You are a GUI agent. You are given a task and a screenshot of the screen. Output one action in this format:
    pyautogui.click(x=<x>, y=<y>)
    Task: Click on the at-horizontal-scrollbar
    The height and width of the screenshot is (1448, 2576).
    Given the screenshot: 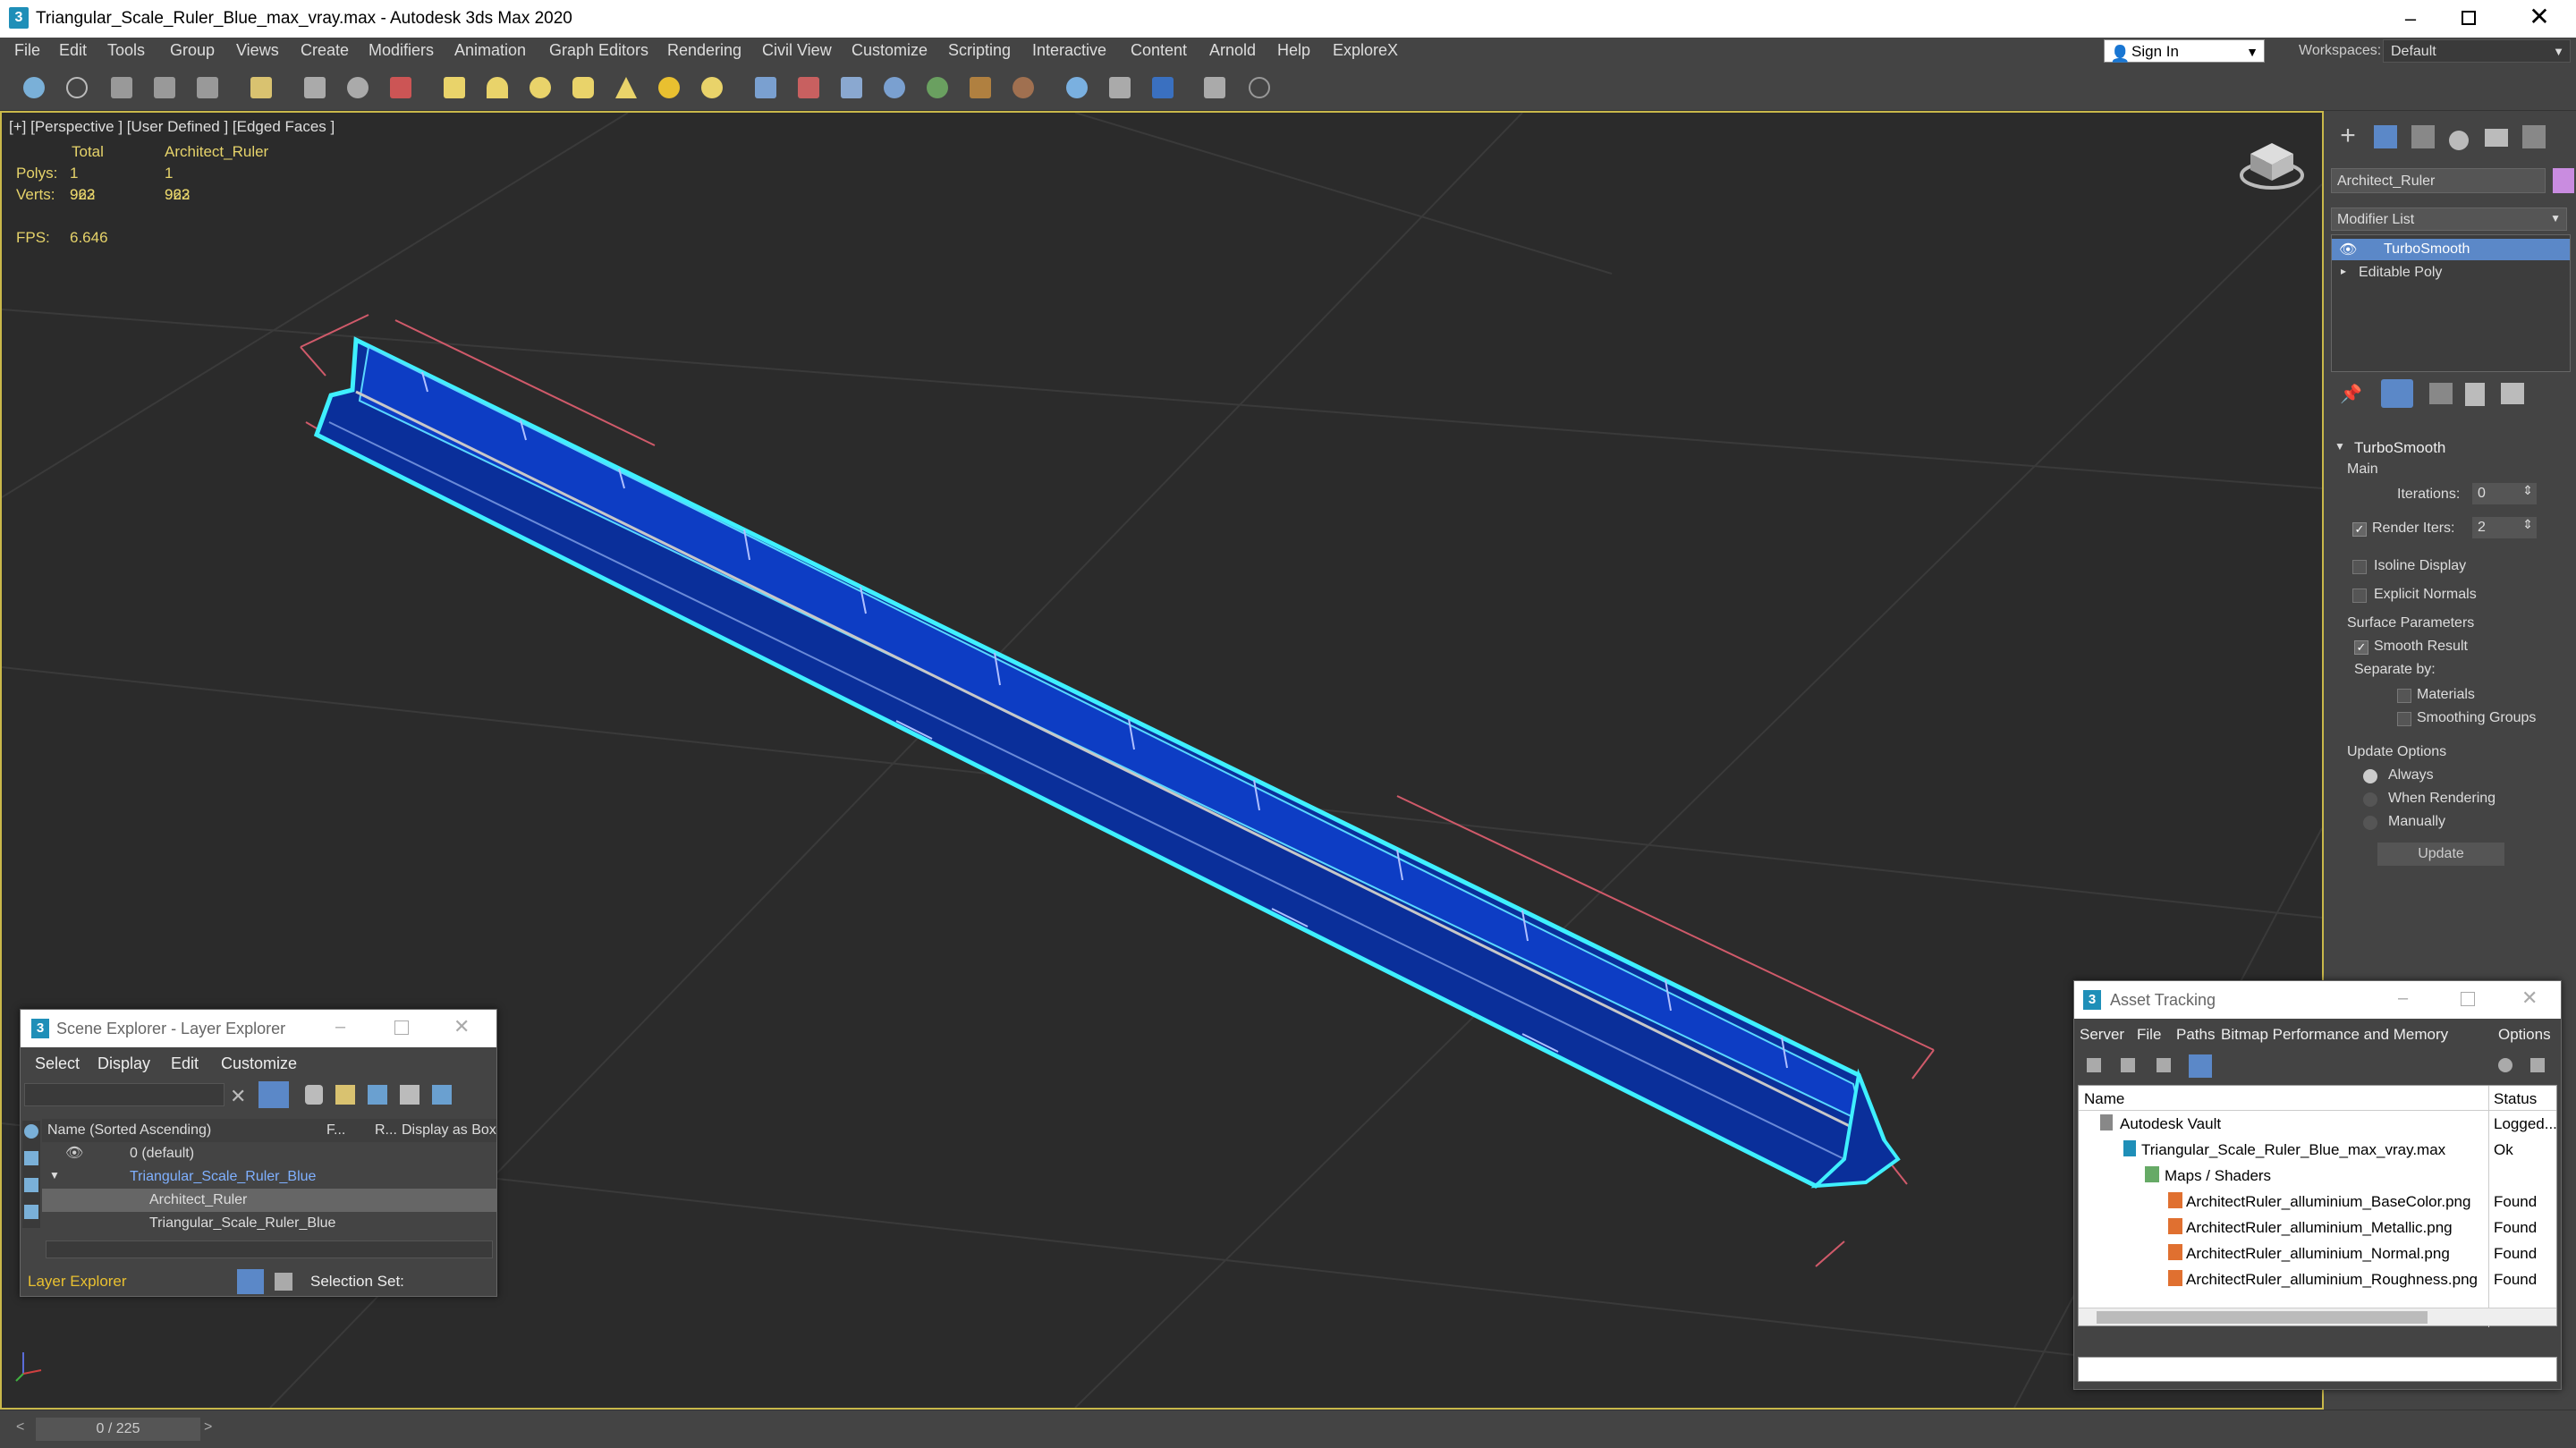 What is the action you would take?
    pyautogui.click(x=2317, y=1316)
    